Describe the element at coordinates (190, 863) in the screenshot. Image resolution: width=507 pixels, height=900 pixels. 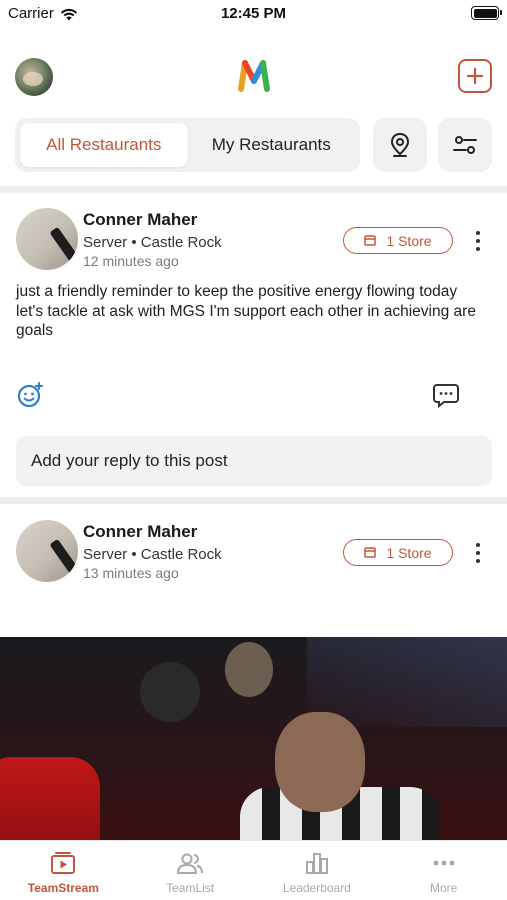
I see `people-icon` at that location.